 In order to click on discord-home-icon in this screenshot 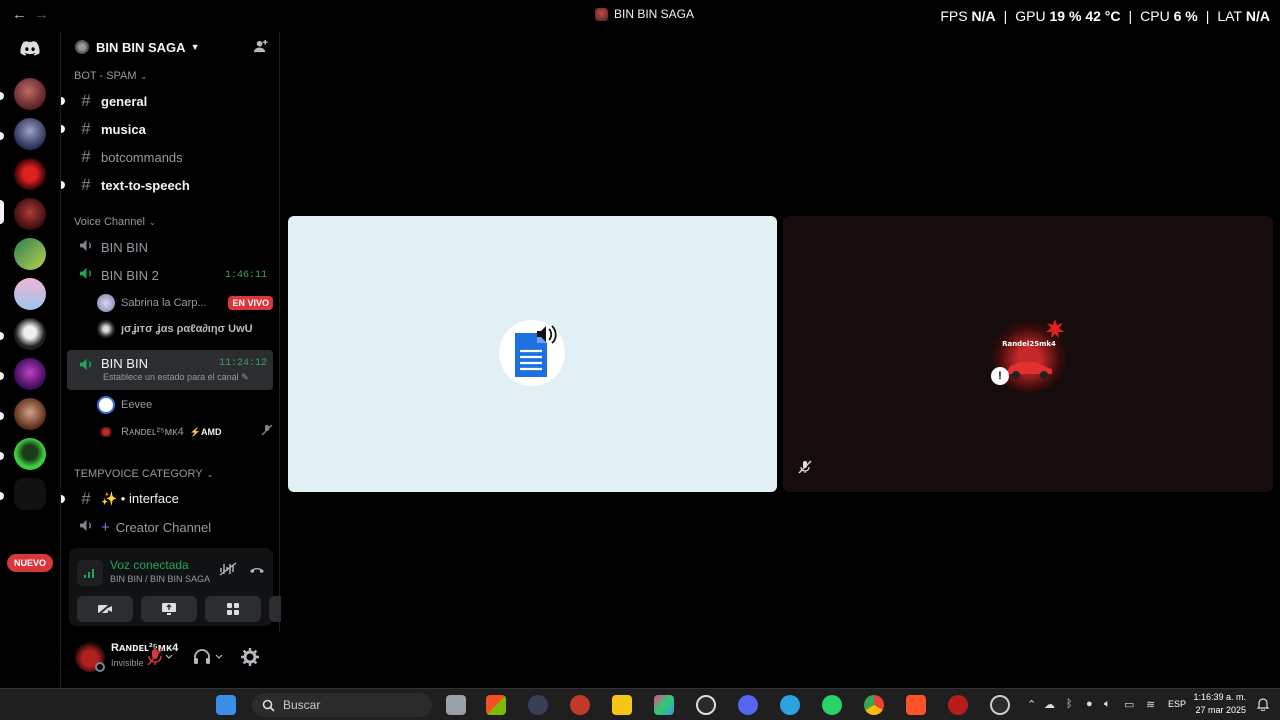, I will do `click(30, 48)`.